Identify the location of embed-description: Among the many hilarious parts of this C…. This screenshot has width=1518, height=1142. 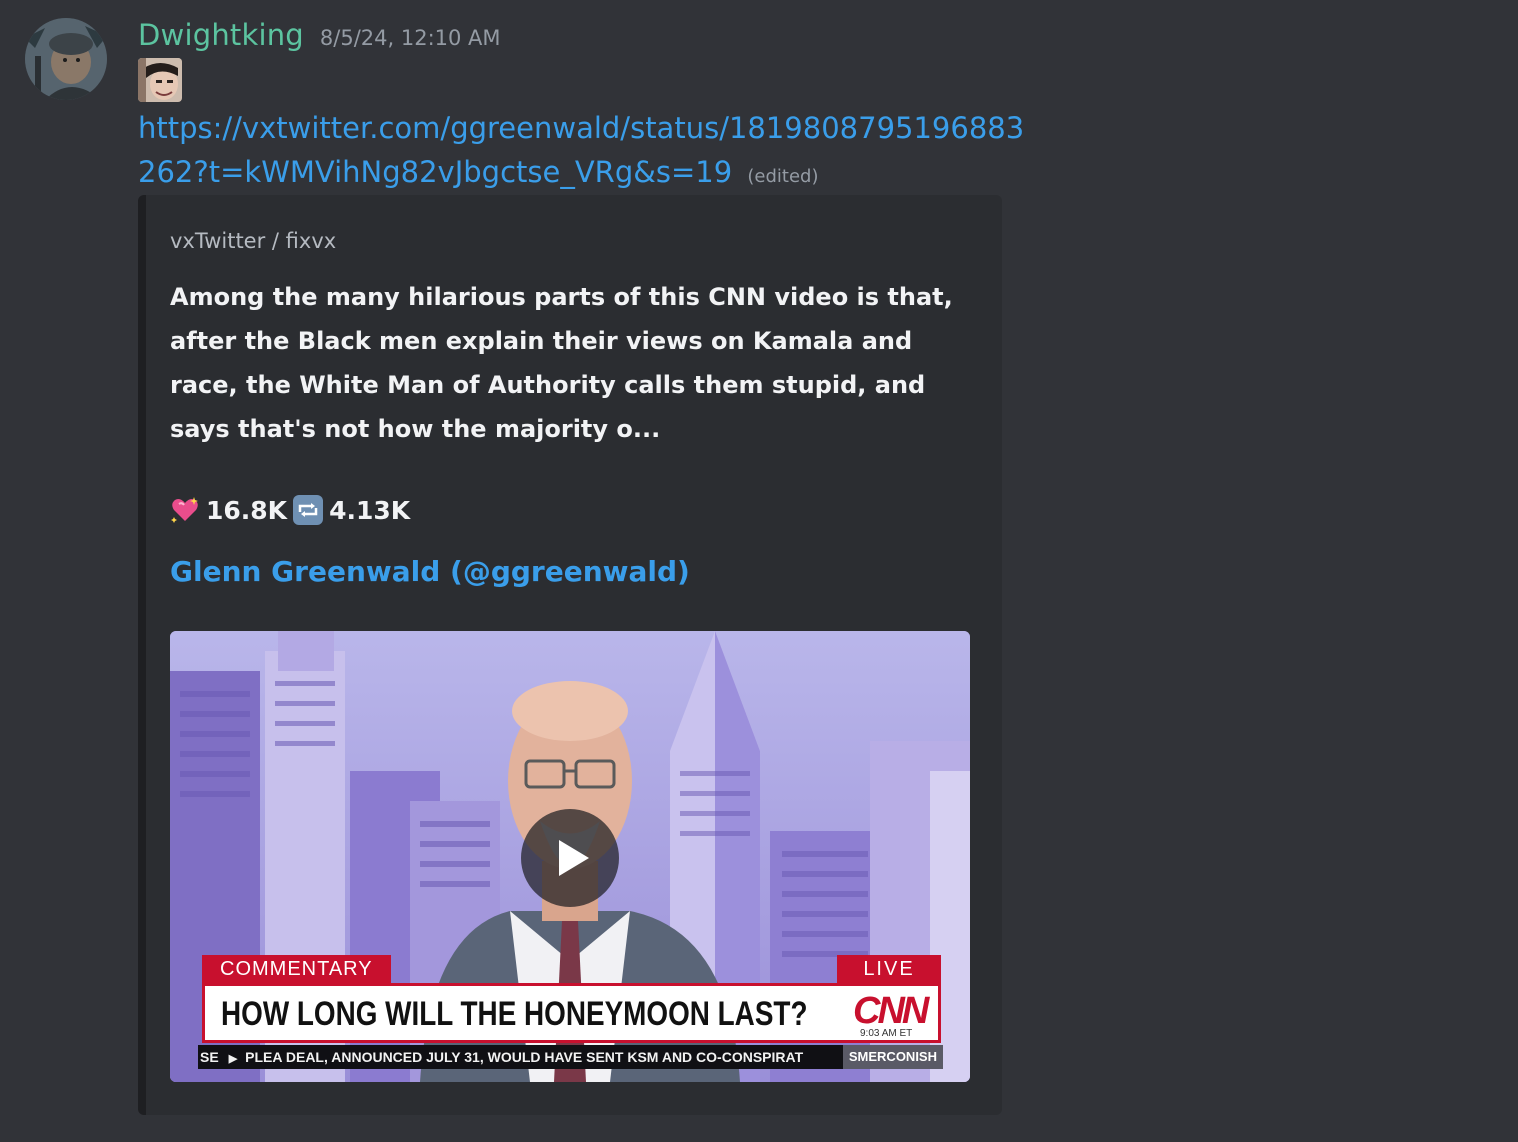
(561, 363).